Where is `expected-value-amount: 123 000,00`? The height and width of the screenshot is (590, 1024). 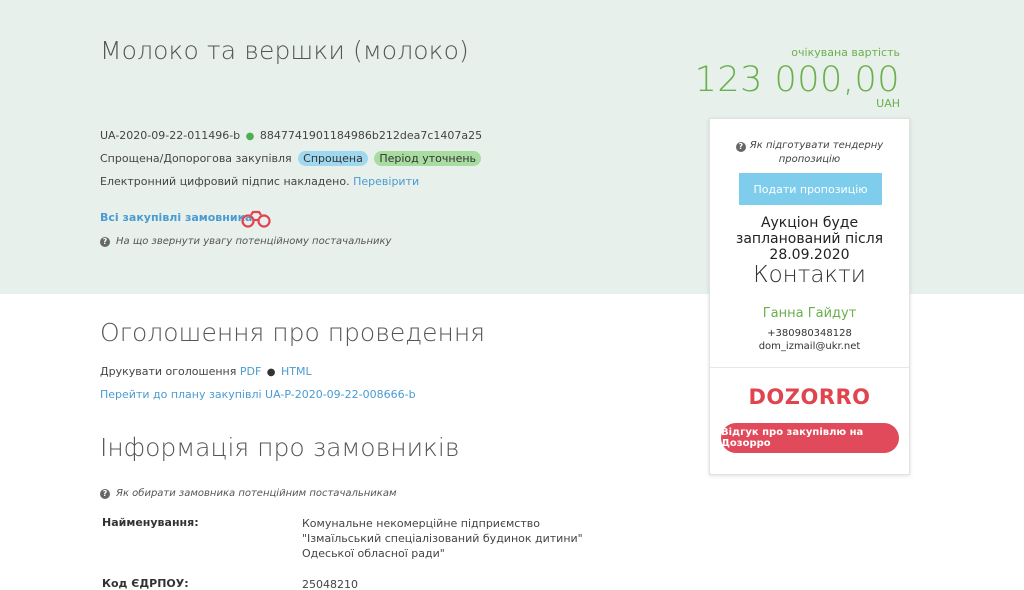 expected-value-amount: 123 000,00 is located at coordinates (797, 80).